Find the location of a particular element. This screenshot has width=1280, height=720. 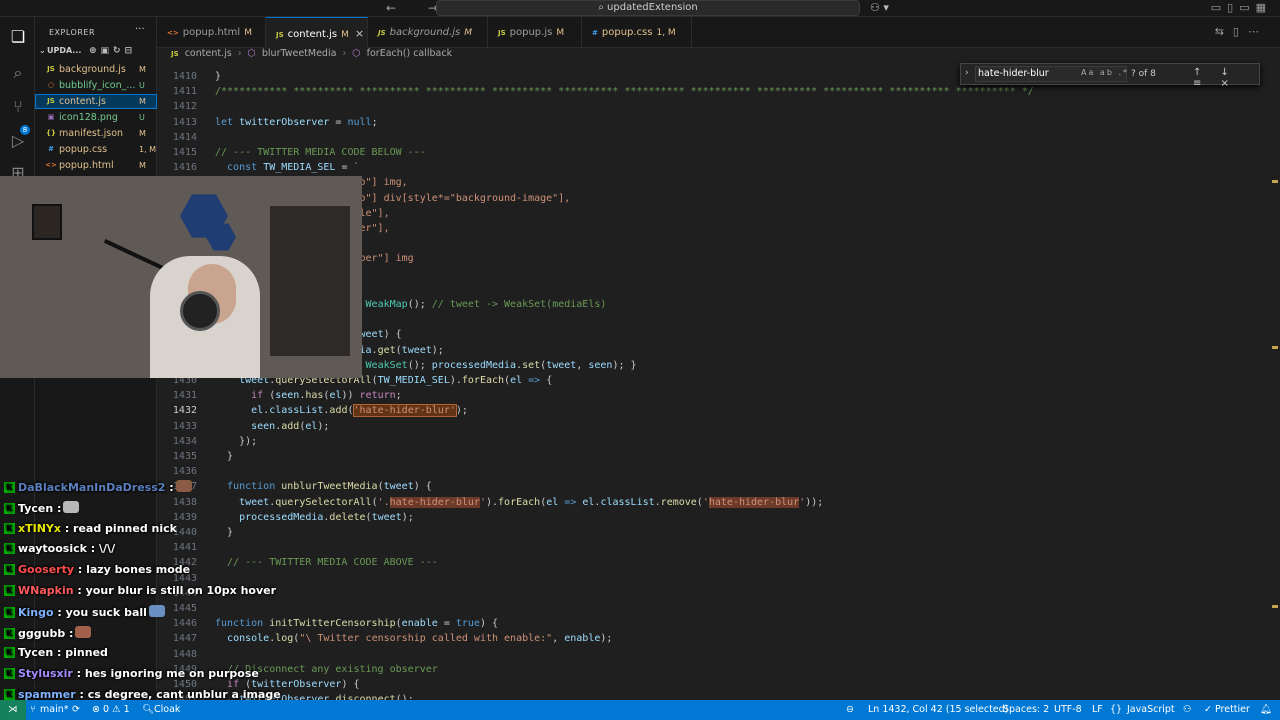

editor-actions: ⇆▯⋯ is located at coordinates (1241, 31).